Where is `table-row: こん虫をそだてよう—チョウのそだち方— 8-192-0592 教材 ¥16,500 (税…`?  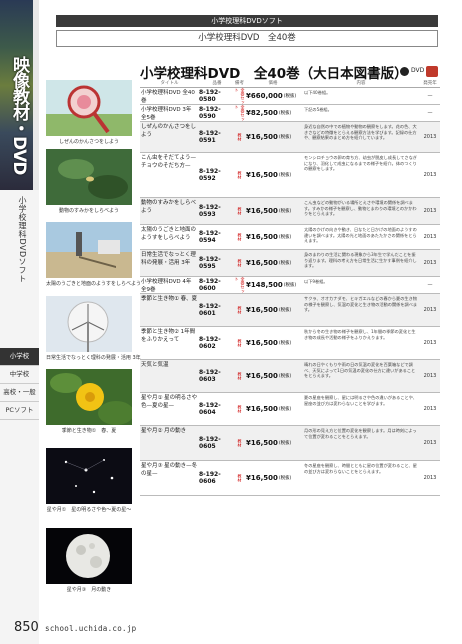 table-row: こん虫をそだてよう—チョウのそだち方— 8-192-0592 教材 ¥16,500 (税… is located at coordinates (290, 175).